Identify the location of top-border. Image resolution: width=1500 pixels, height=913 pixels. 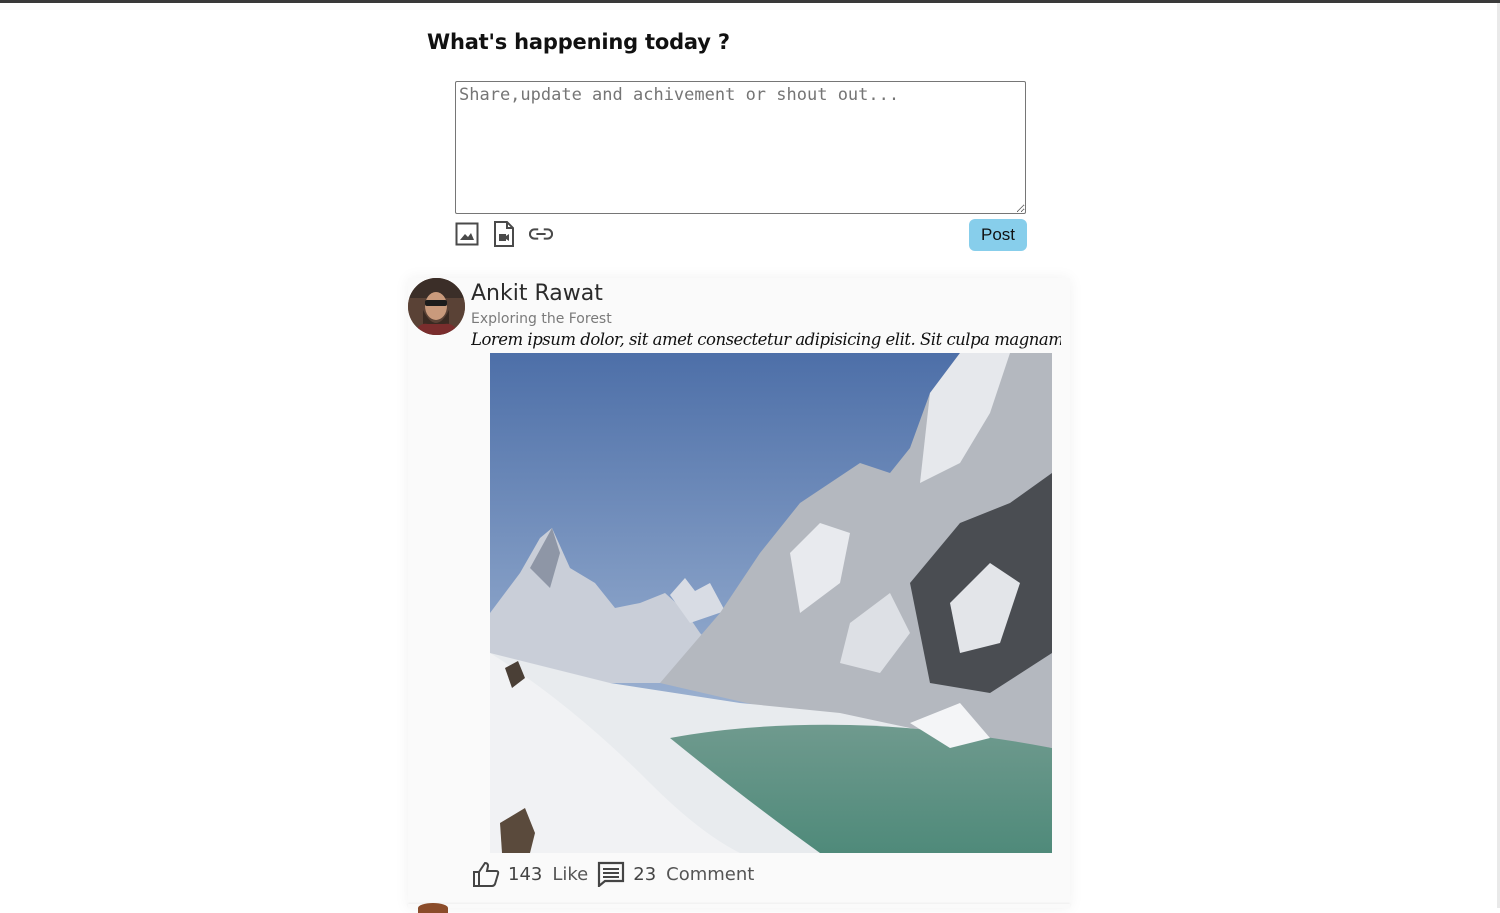
(750, 1).